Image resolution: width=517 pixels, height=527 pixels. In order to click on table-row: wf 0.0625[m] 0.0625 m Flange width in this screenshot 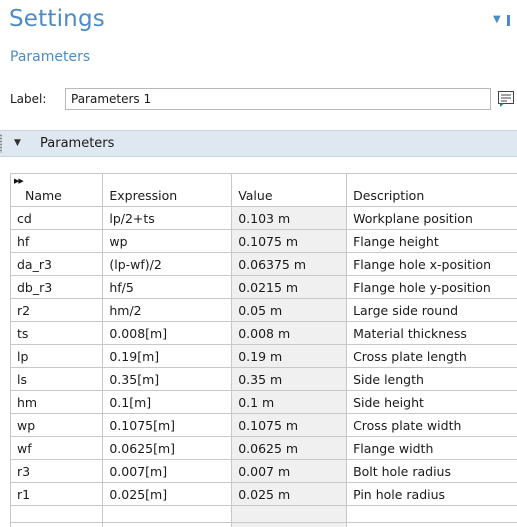, I will do `click(264, 448)`.